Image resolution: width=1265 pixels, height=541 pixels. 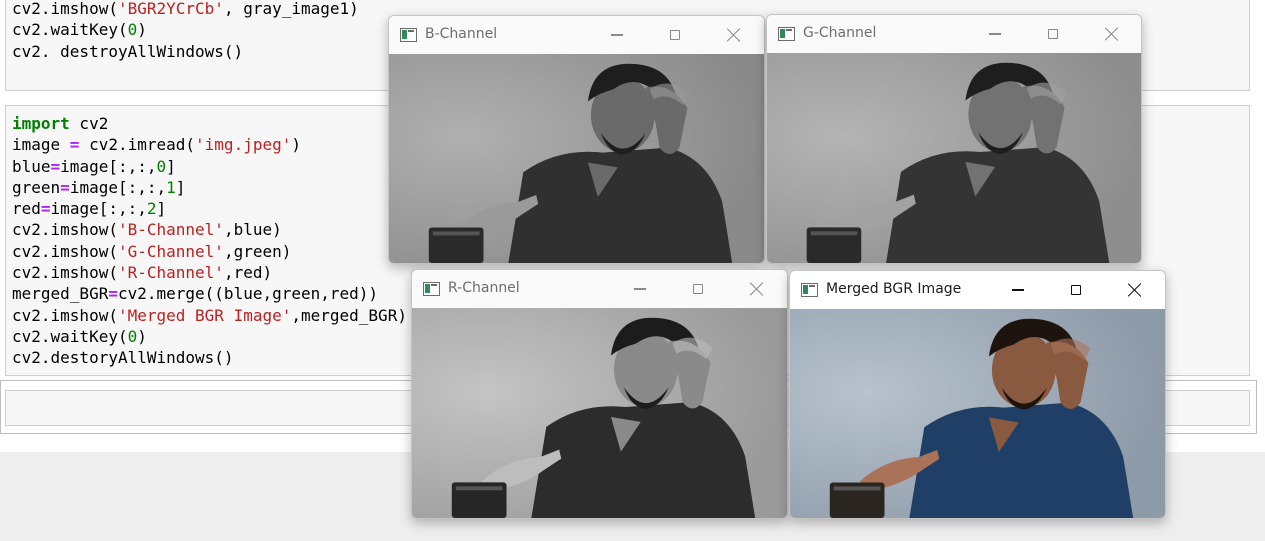 I want to click on code-line: cv2.imshow('BGR2YCrCb', gray_image1), so click(x=185, y=9).